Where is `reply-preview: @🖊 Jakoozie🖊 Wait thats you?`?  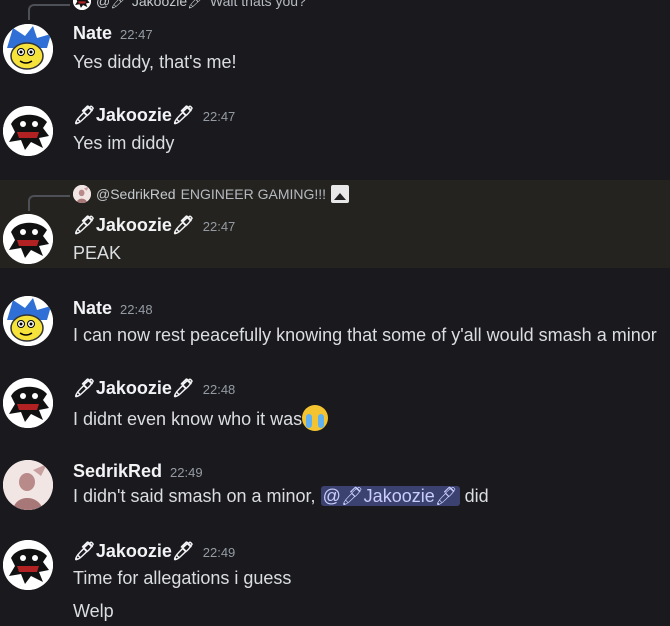 reply-preview: @🖊 Jakoozie🖊 Wait thats you? is located at coordinates (189, 5).